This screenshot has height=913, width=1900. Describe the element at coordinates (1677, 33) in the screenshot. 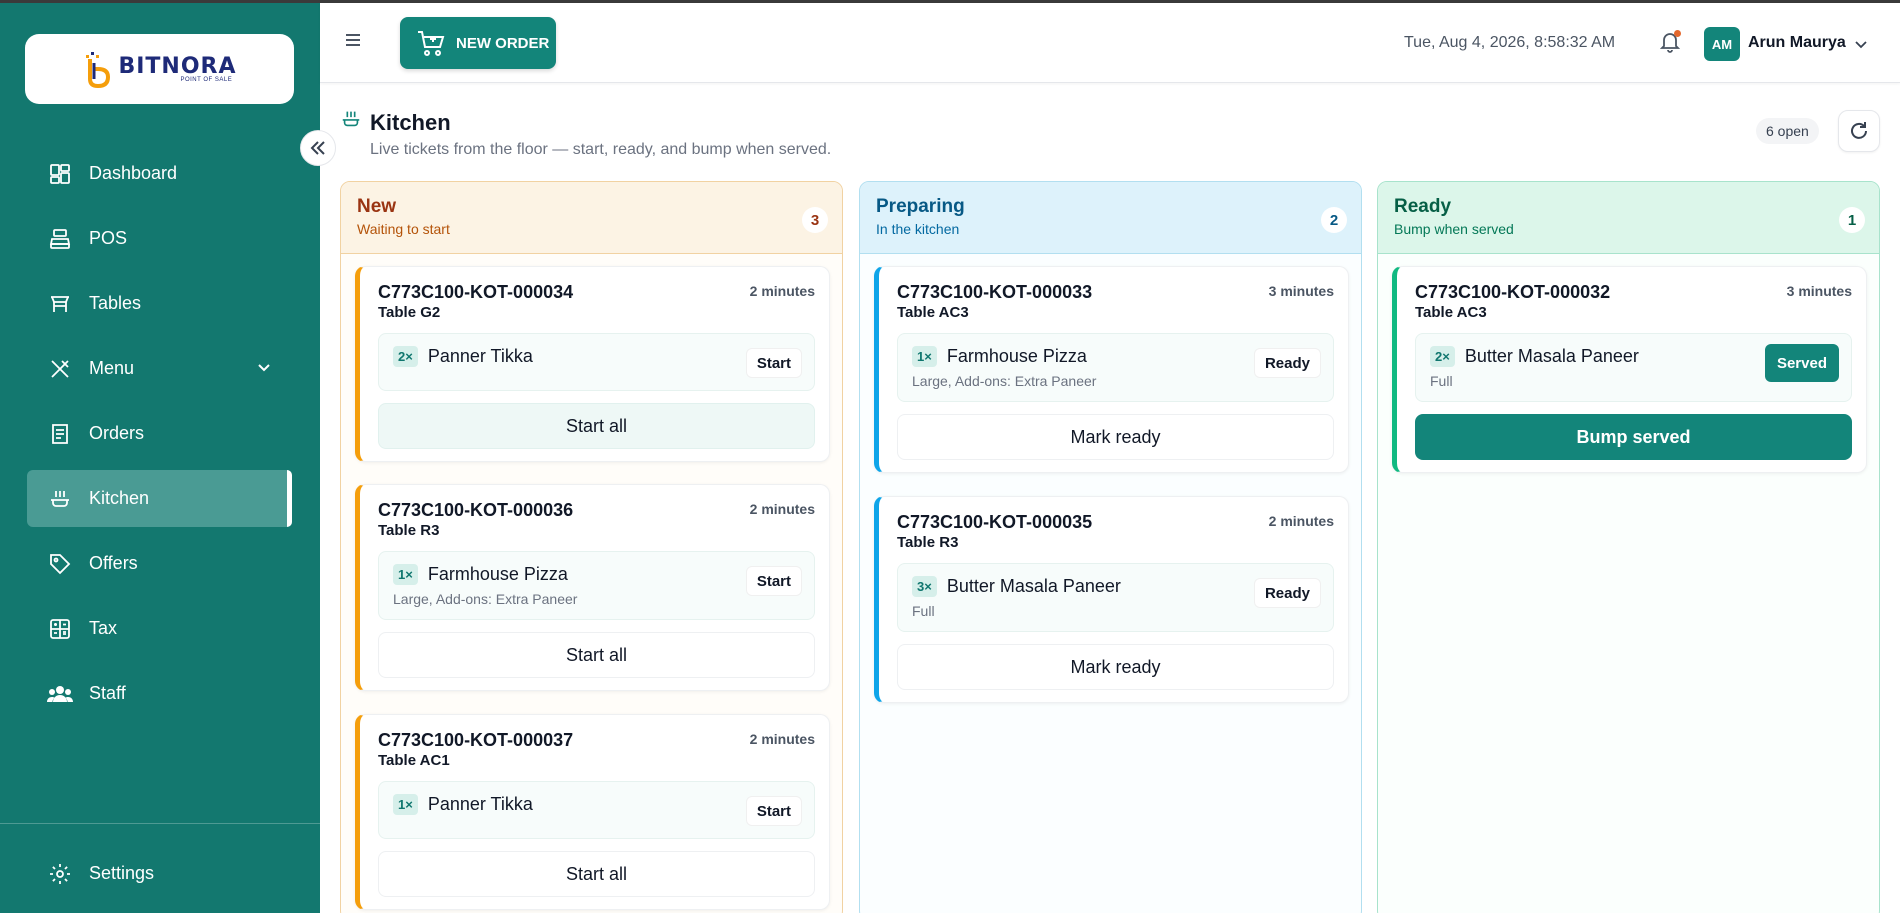

I see `notification-dot` at that location.